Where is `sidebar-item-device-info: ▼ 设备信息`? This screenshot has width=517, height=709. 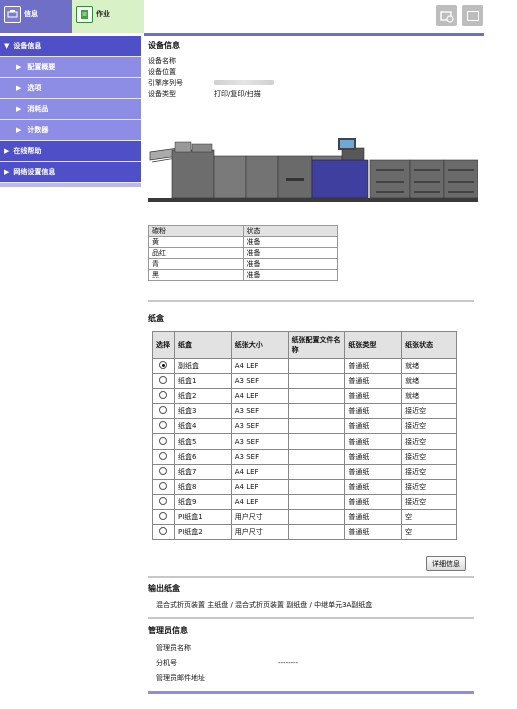 sidebar-item-device-info: ▼ 设备信息 is located at coordinates (70, 46).